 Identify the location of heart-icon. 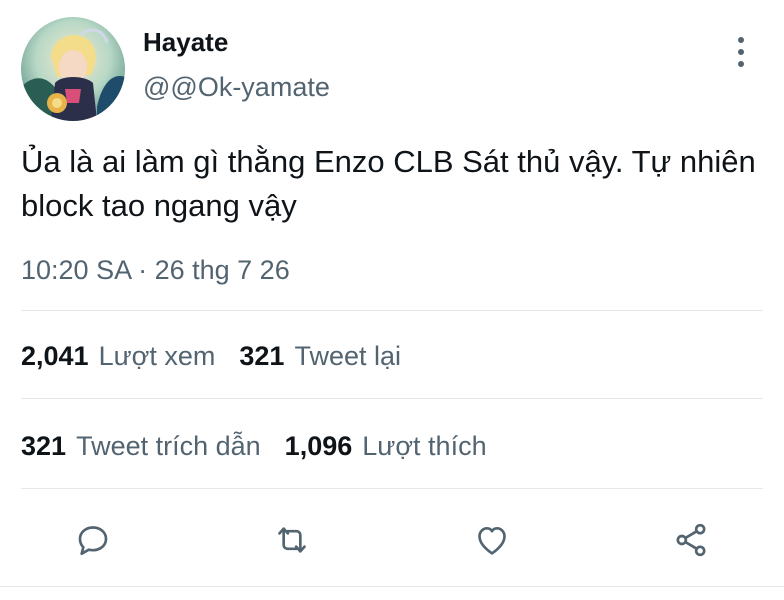
(492, 541).